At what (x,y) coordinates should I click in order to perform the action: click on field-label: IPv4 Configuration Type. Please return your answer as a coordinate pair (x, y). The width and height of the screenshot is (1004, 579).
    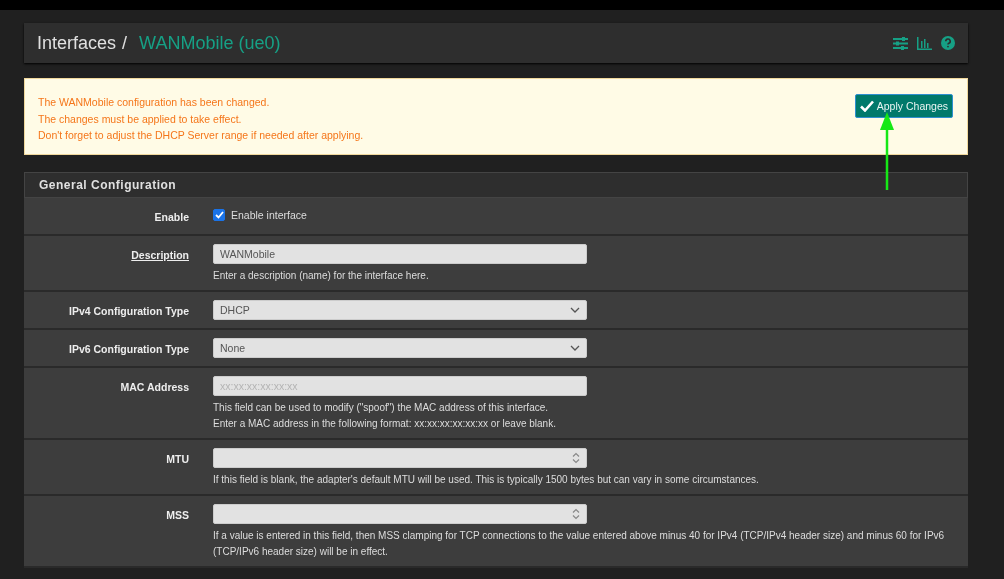
    Looking at the image, I should click on (129, 311).